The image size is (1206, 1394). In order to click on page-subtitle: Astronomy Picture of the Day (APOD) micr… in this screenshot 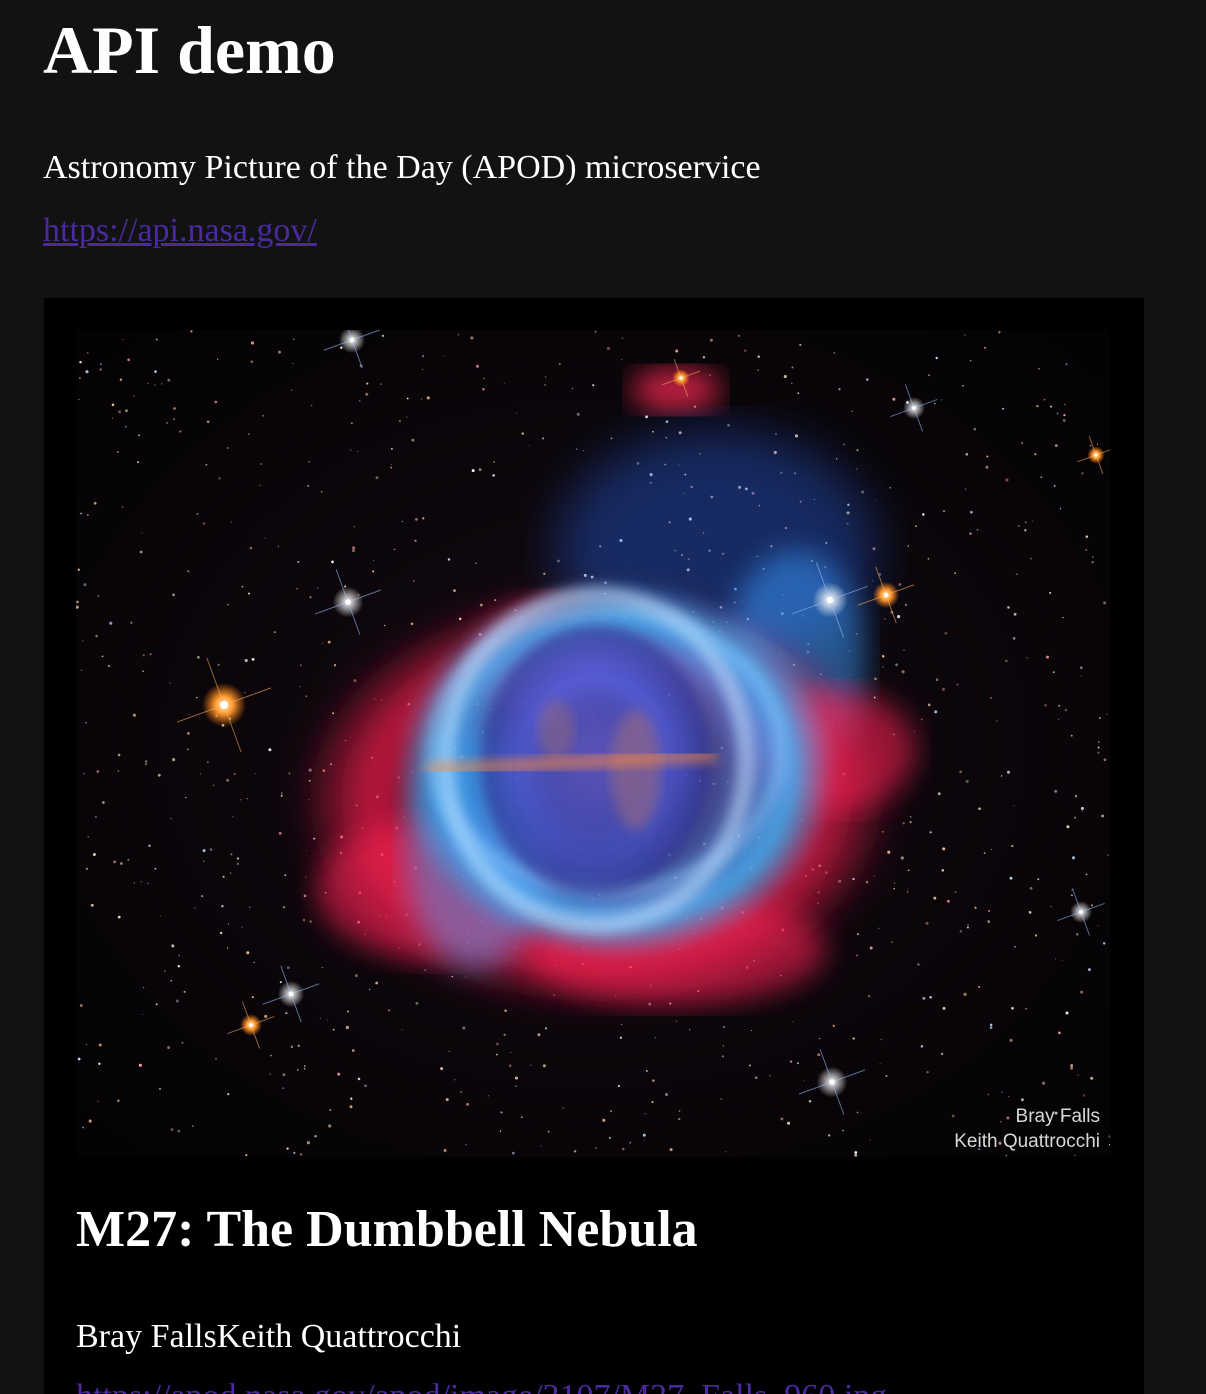, I will do `click(402, 167)`.